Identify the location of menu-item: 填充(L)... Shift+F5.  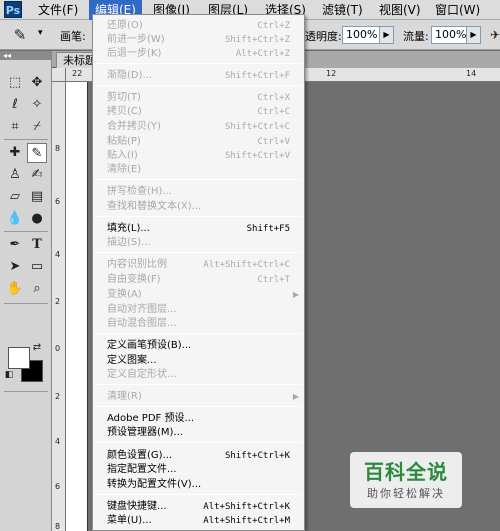
(198, 229).